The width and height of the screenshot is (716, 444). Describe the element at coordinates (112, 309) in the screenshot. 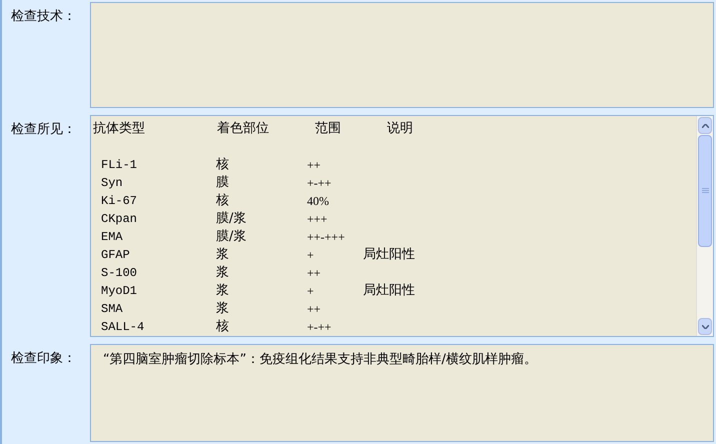

I see `antibody-name: SMA` at that location.